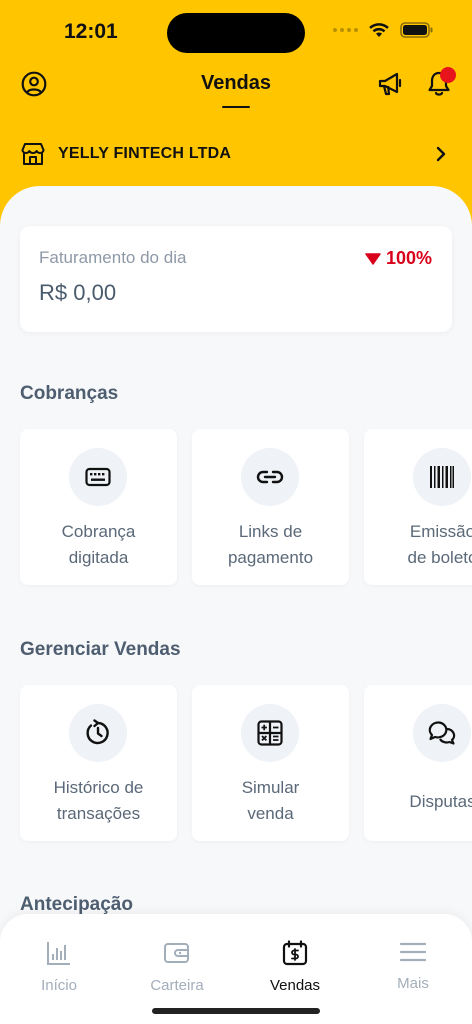 The width and height of the screenshot is (472, 1024). Describe the element at coordinates (270, 763) in the screenshot. I see `card-simular-venda: Simular venda` at that location.